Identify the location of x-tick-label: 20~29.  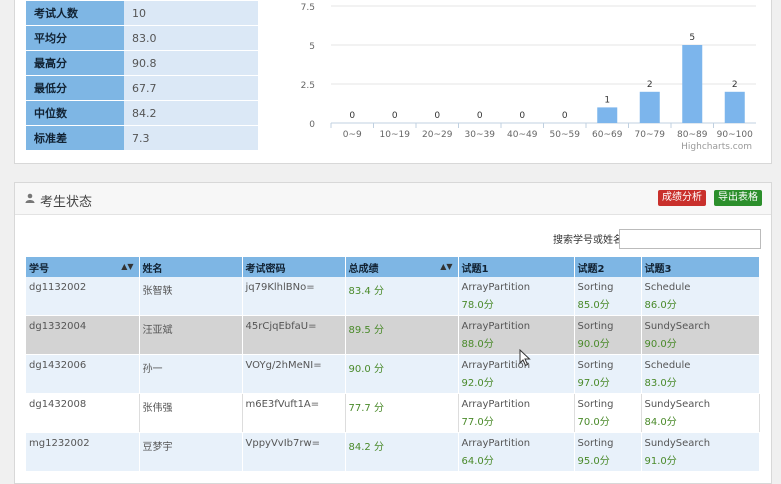
(437, 135).